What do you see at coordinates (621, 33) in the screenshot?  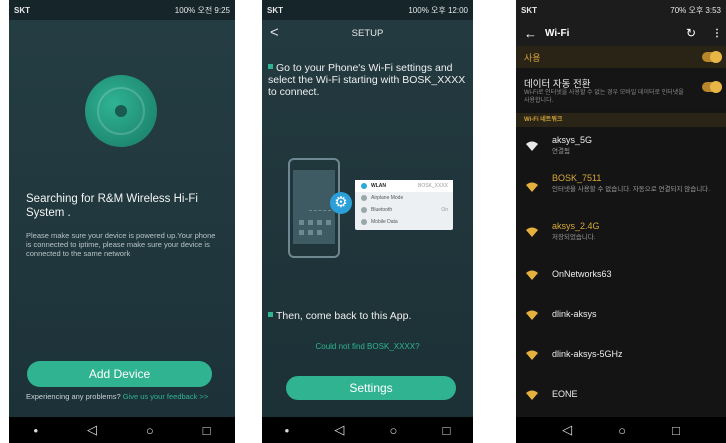 I see `wifi-header: ← Wi-Fi ↻ ⋮` at bounding box center [621, 33].